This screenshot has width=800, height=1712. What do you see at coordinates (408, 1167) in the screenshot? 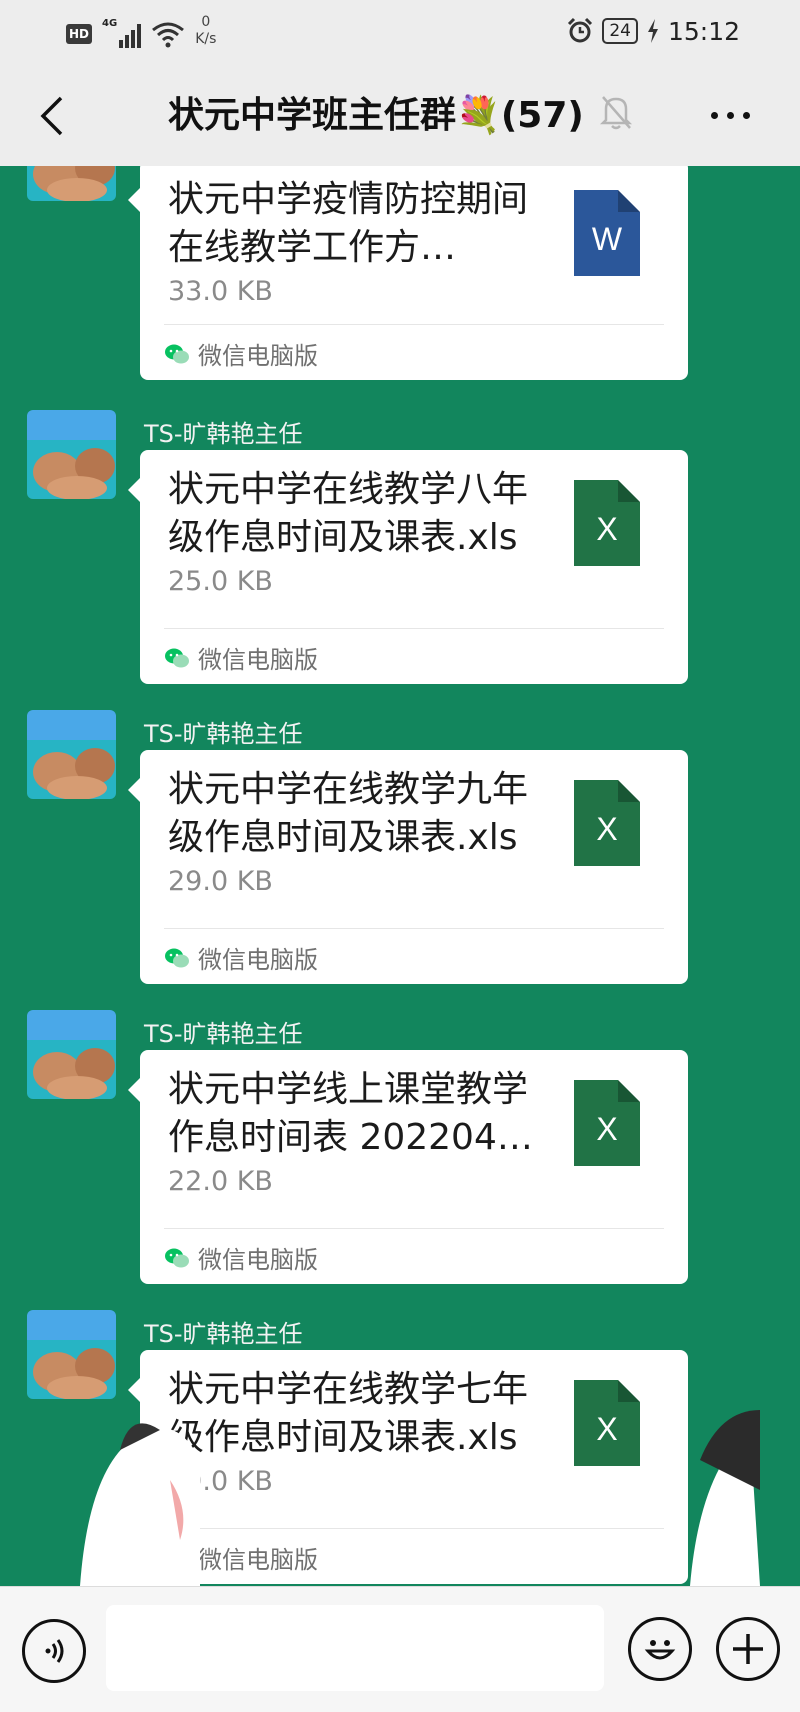
I see `file-card: 状元中学线上课堂教学作息时间表 202204… 22.0 KB X 微信电脑版` at bounding box center [408, 1167].